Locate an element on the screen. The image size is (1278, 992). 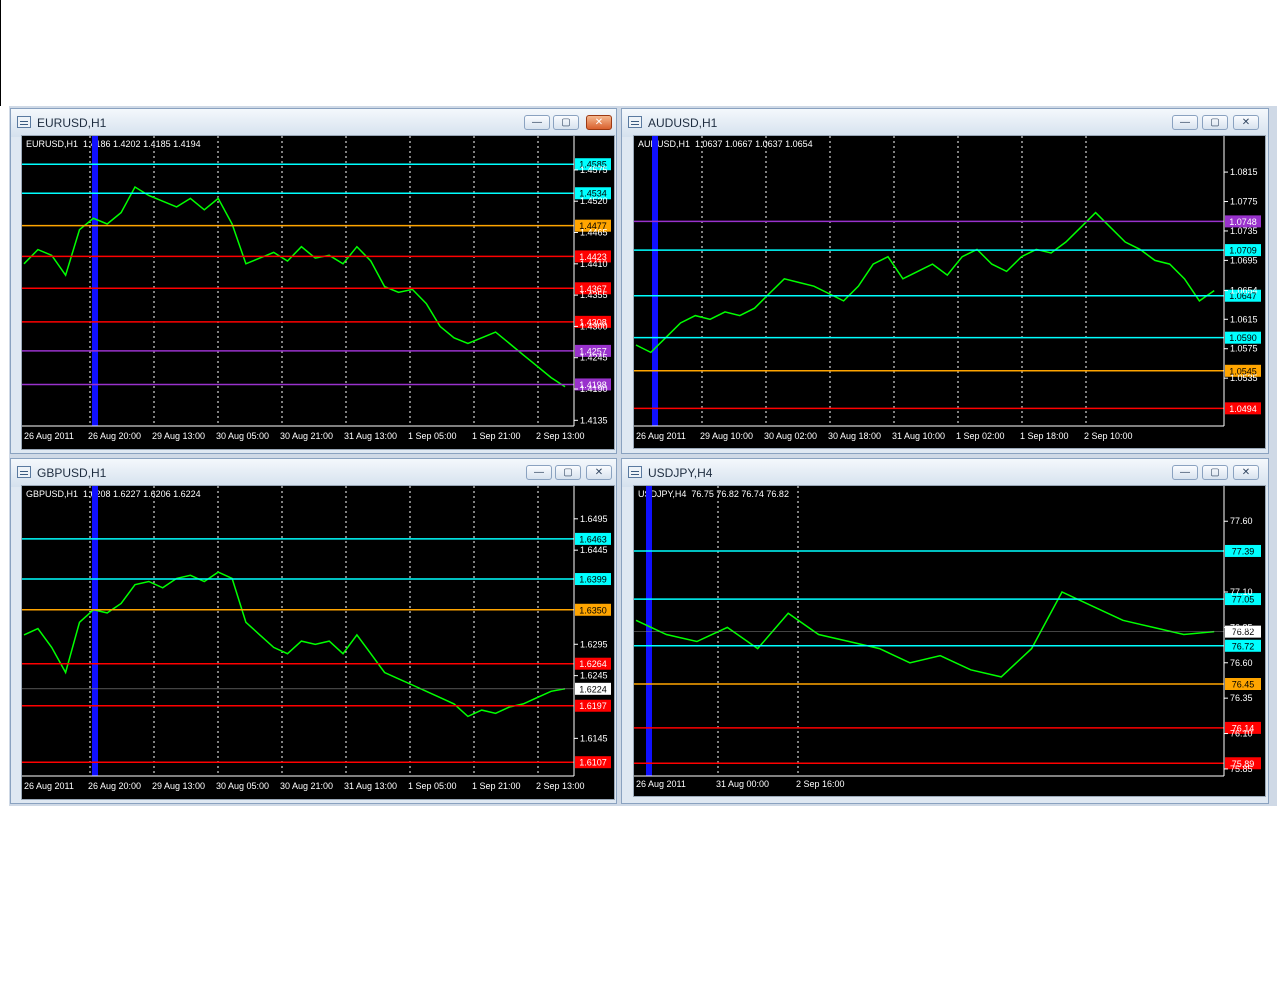
titlebar-usdjpy: USDJPY,H4 — ▢ ✕ is located at coordinates (945, 473).